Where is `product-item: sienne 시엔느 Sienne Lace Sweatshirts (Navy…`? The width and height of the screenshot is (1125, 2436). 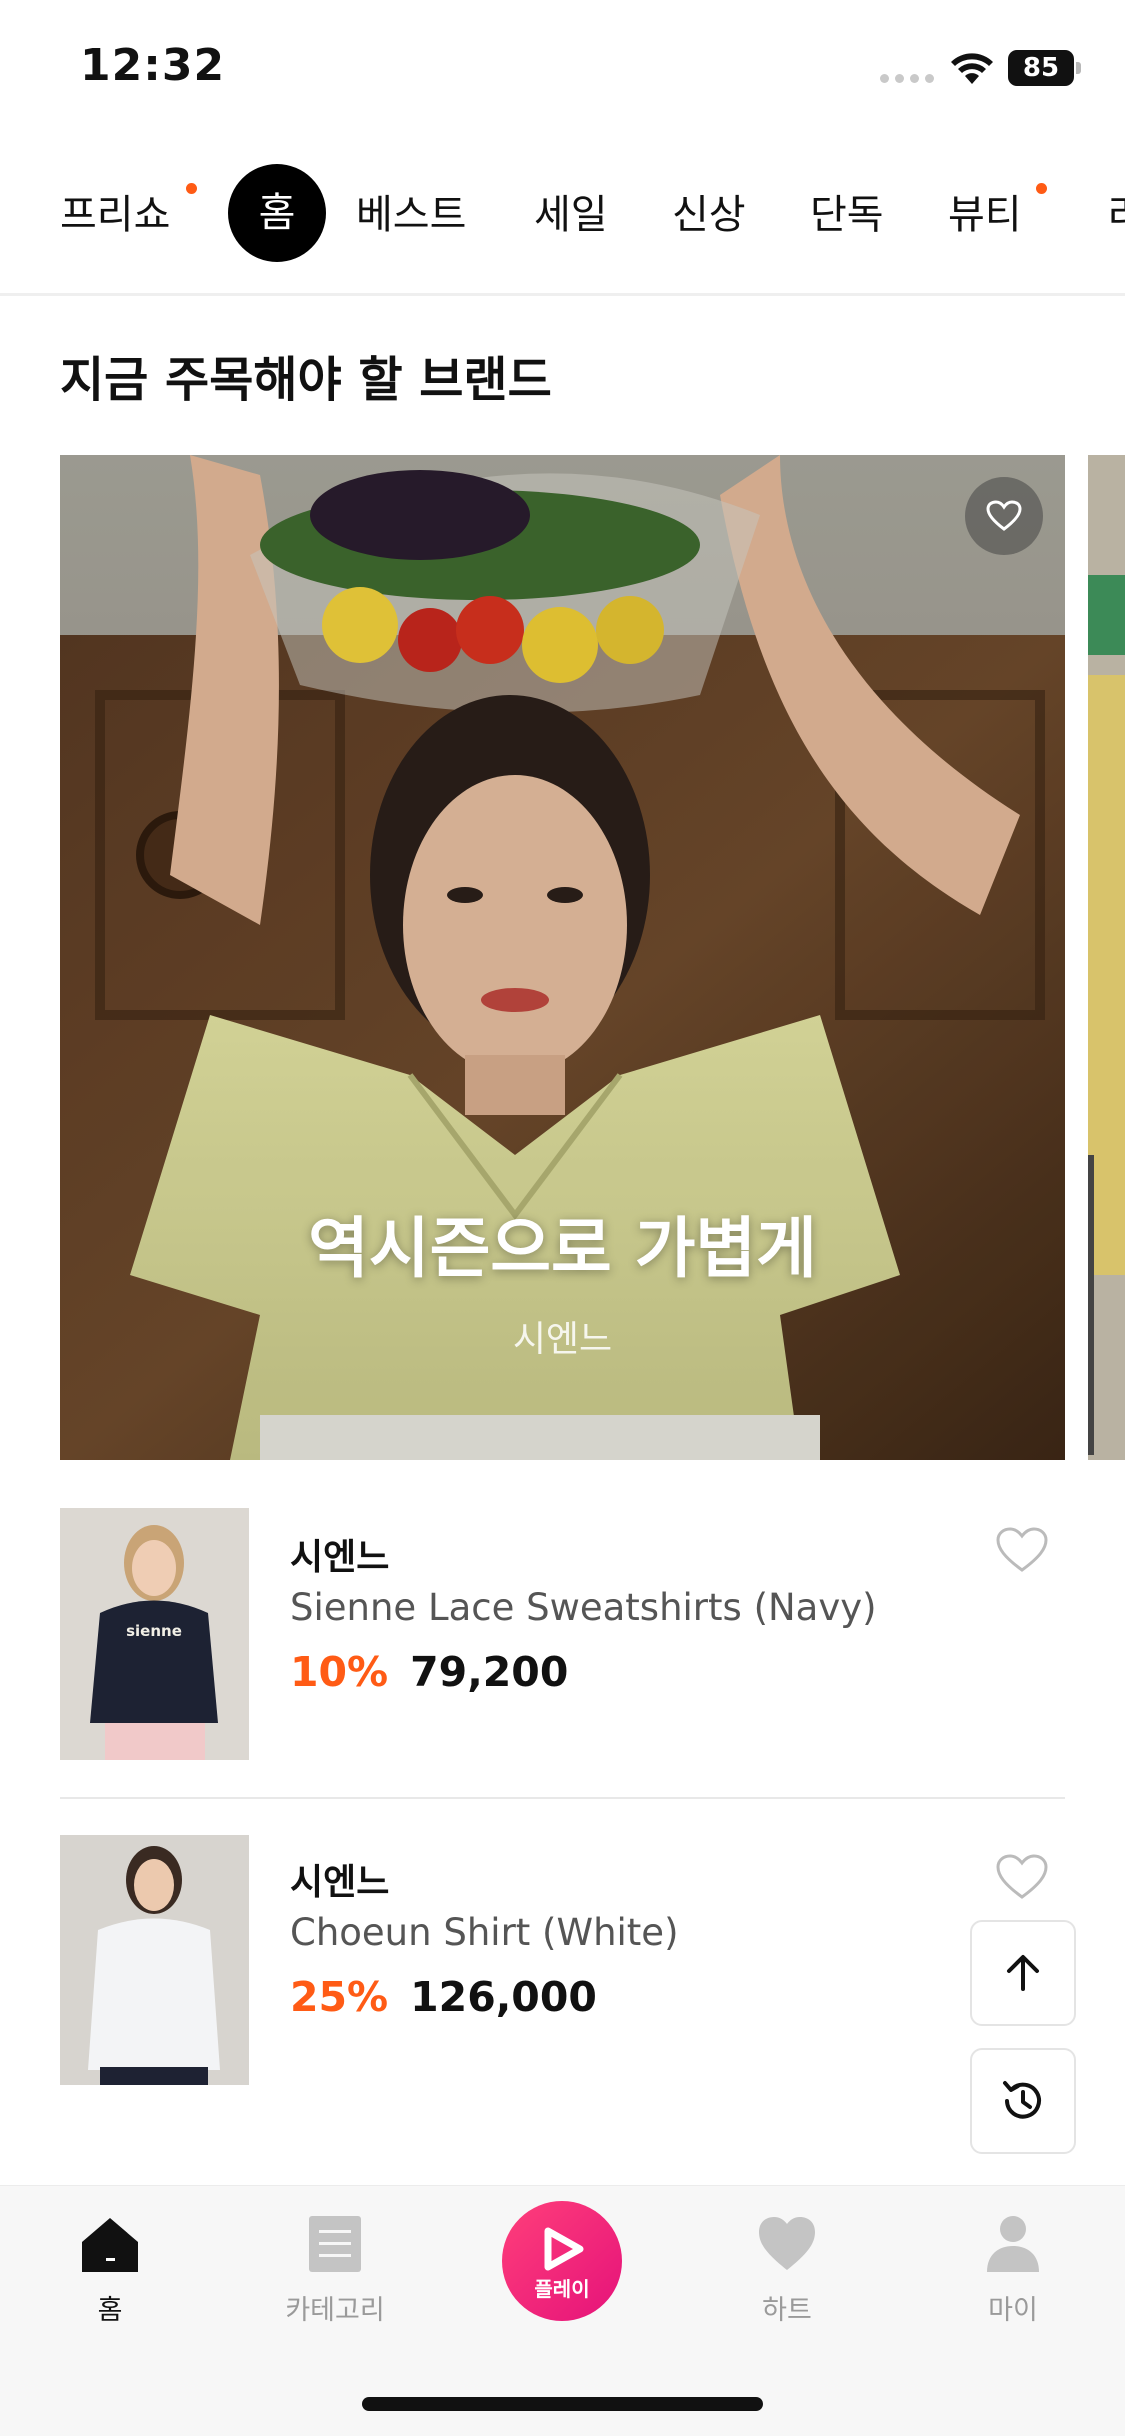
product-item: sienne 시엔느 Sienne Lace Sweatshirts (Navy… is located at coordinates (562, 1634).